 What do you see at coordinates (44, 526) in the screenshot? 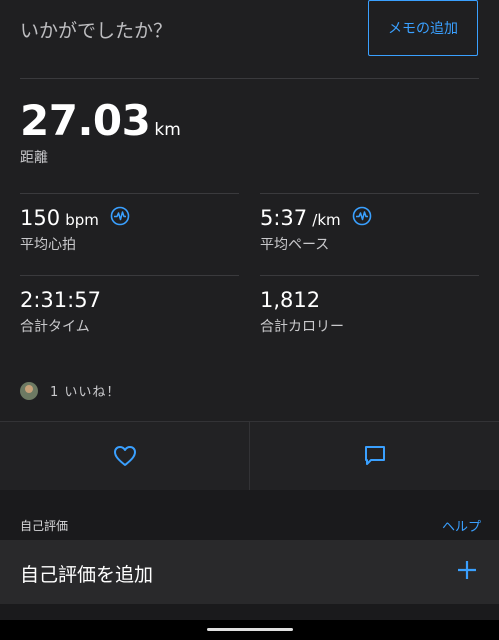
I see `self-evaluation-title: 自己評価` at bounding box center [44, 526].